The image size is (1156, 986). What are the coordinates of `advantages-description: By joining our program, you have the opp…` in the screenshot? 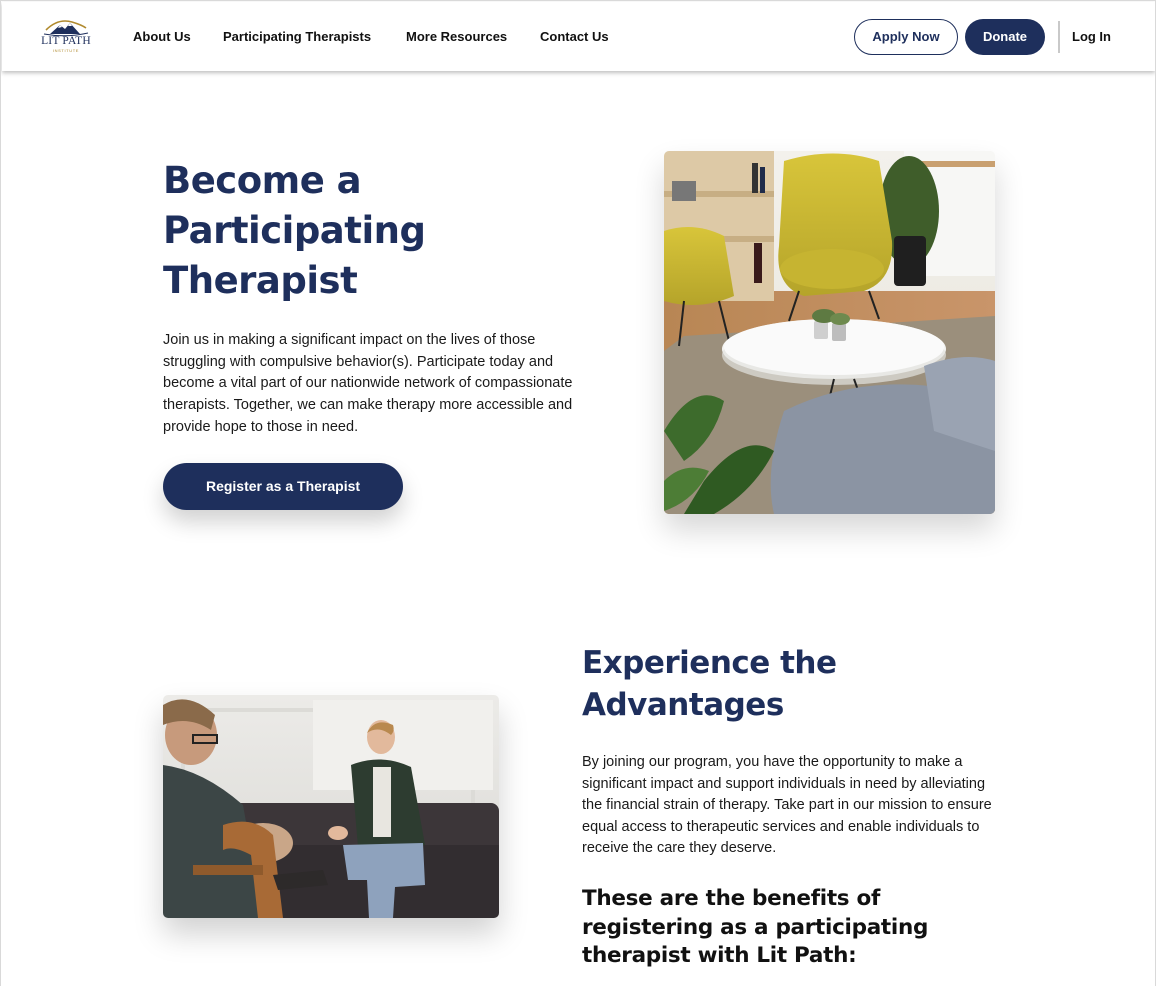 It's located at (787, 805).